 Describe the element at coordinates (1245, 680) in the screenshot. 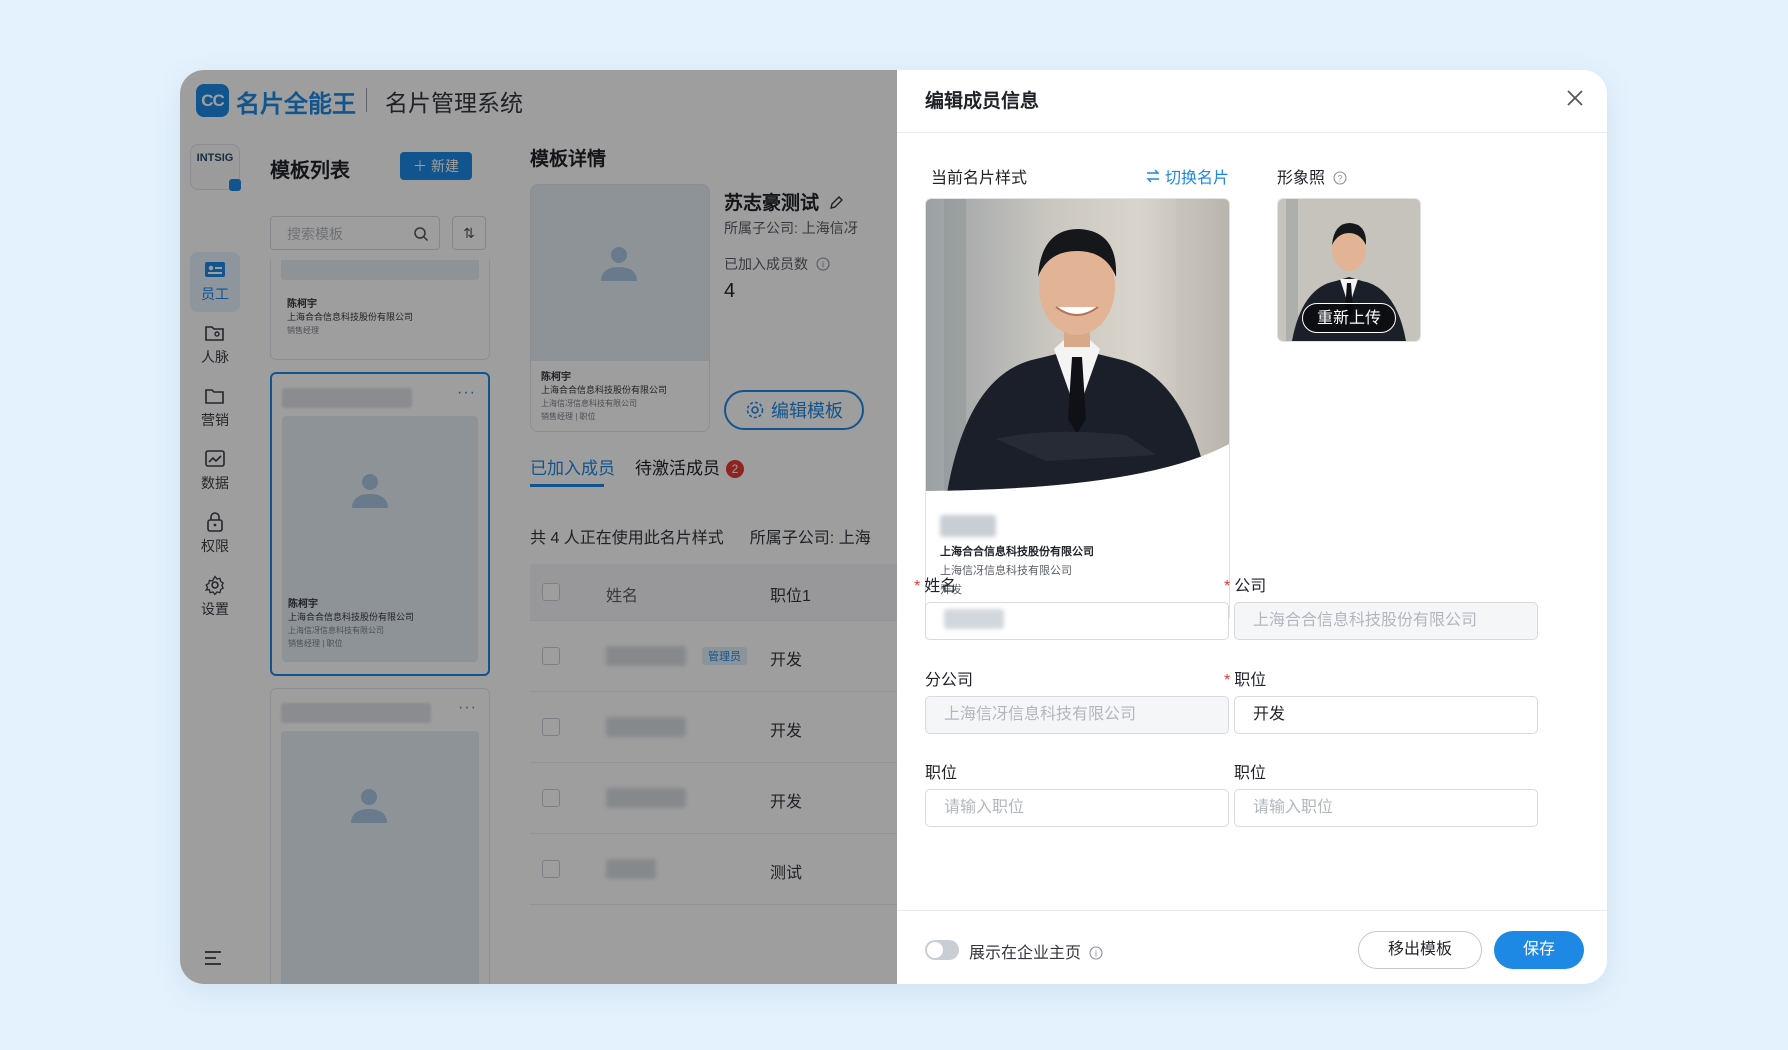

I see `position-label: * 职位` at that location.